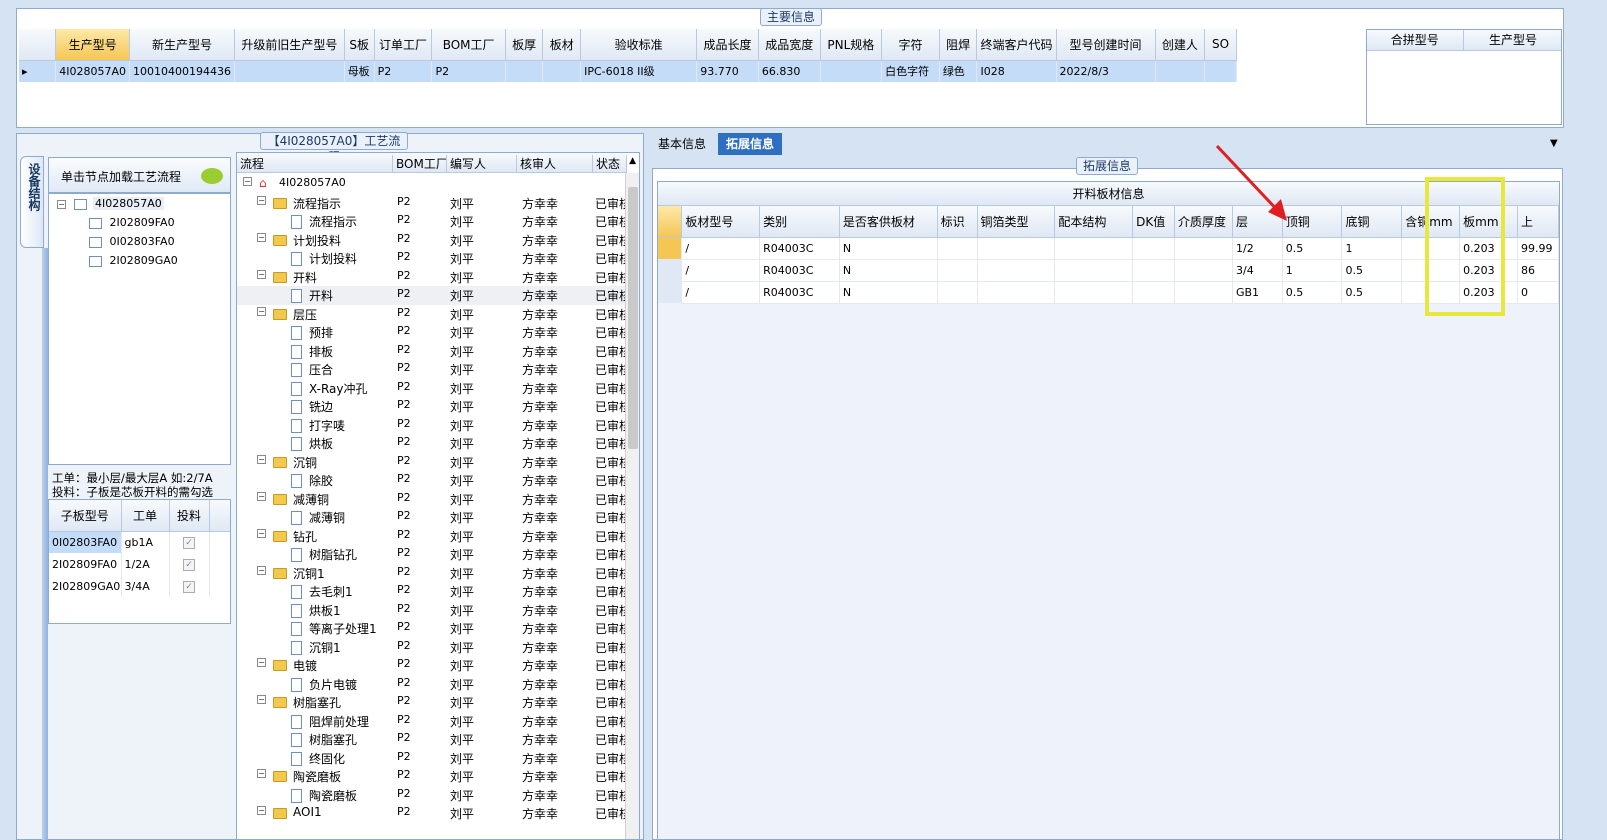 Image resolution: width=1607 pixels, height=840 pixels. What do you see at coordinates (1465, 246) in the screenshot?
I see `annotation-highlight-box` at bounding box center [1465, 246].